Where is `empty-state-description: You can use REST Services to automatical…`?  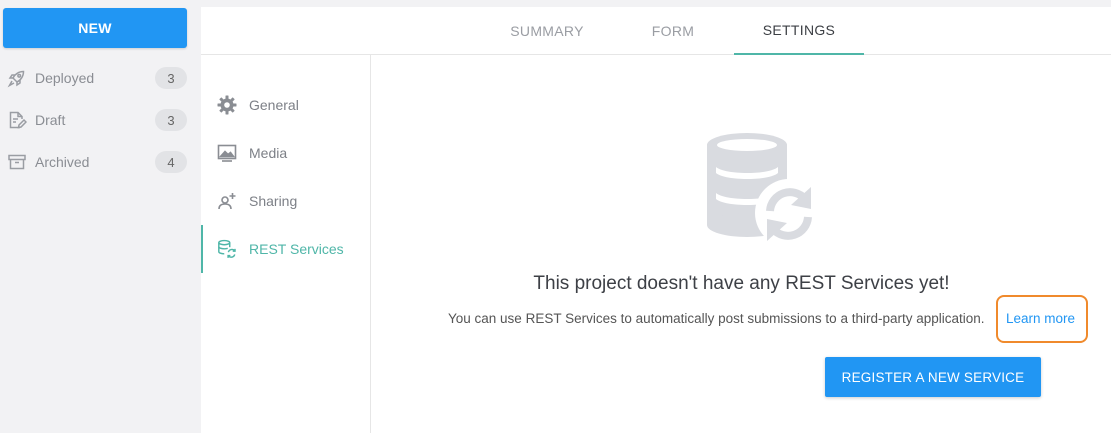
empty-state-description: You can use REST Services to automatical… is located at coordinates (716, 318).